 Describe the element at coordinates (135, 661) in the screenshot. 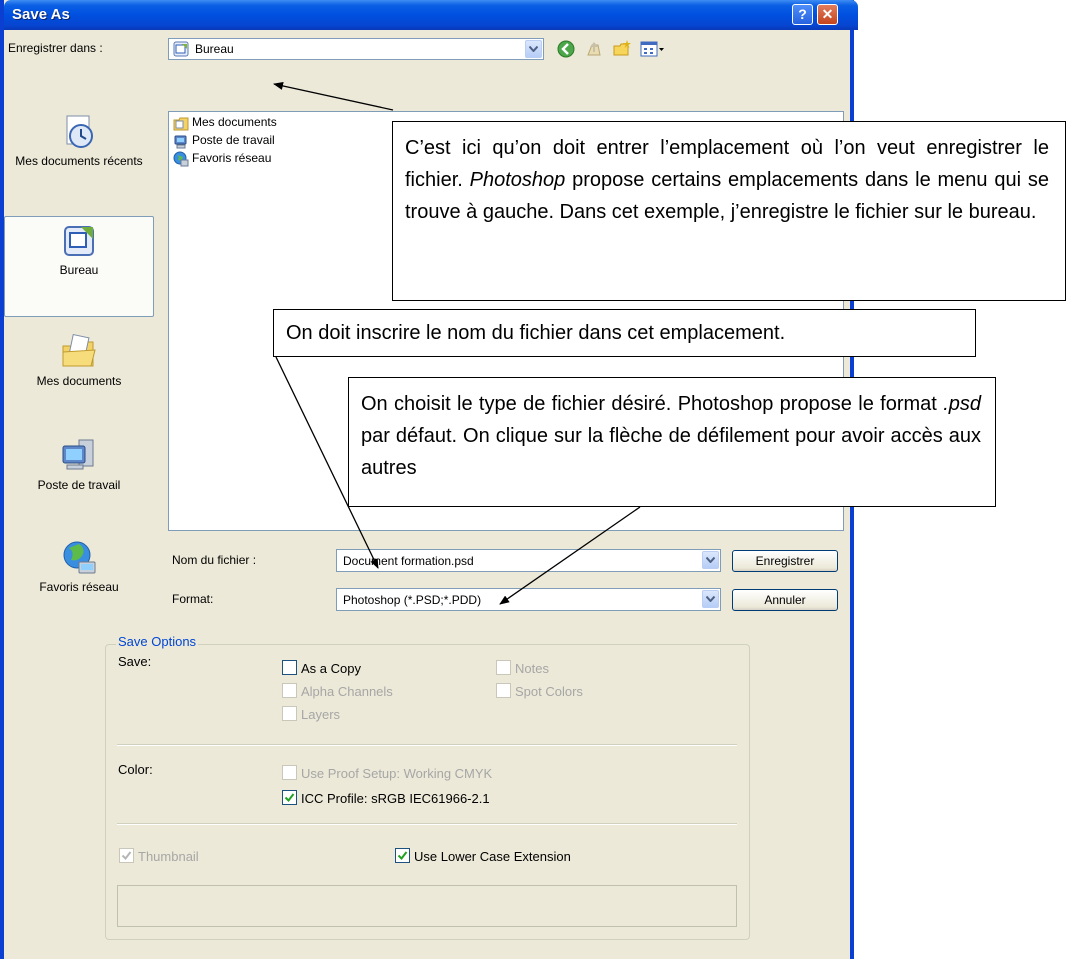

I see `save-section-label: Save:` at that location.